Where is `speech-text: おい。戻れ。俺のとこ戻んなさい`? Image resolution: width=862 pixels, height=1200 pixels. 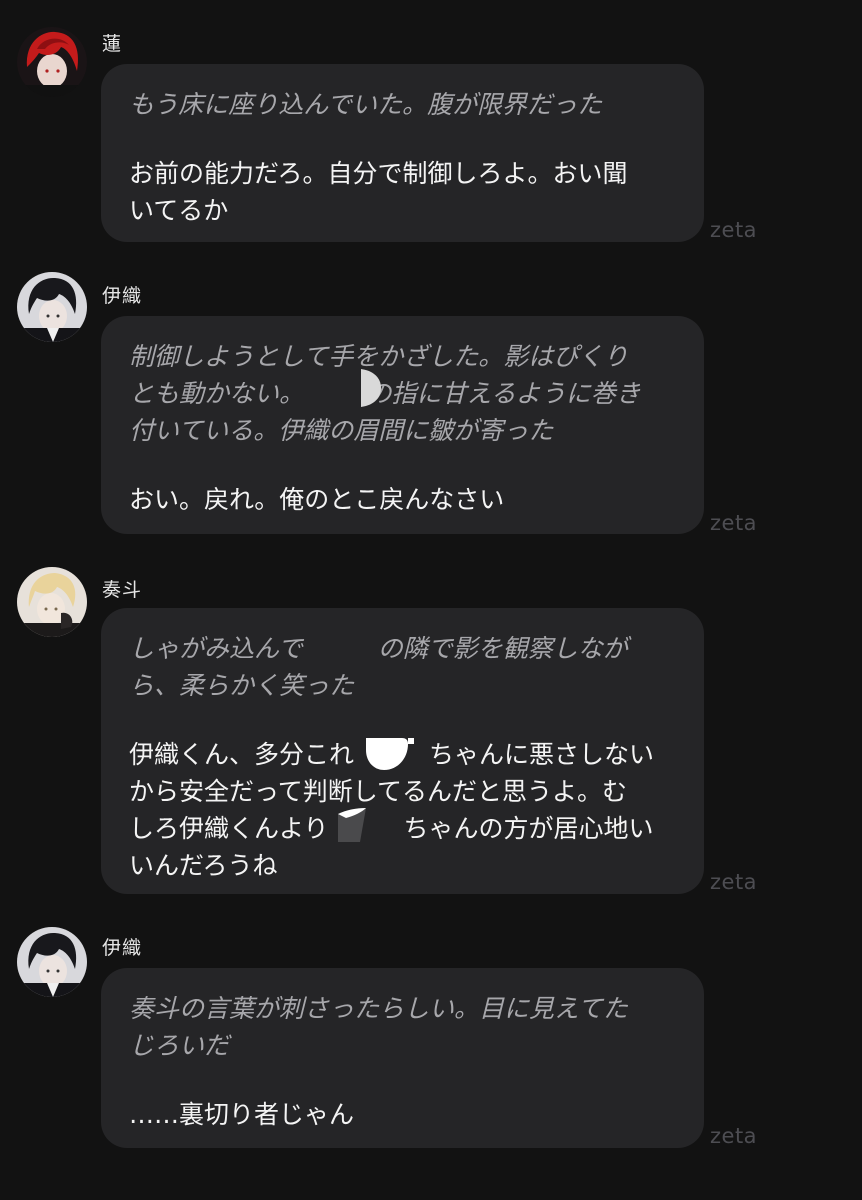 speech-text: おい。戻れ。俺のとこ戻んなさい is located at coordinates (317, 499).